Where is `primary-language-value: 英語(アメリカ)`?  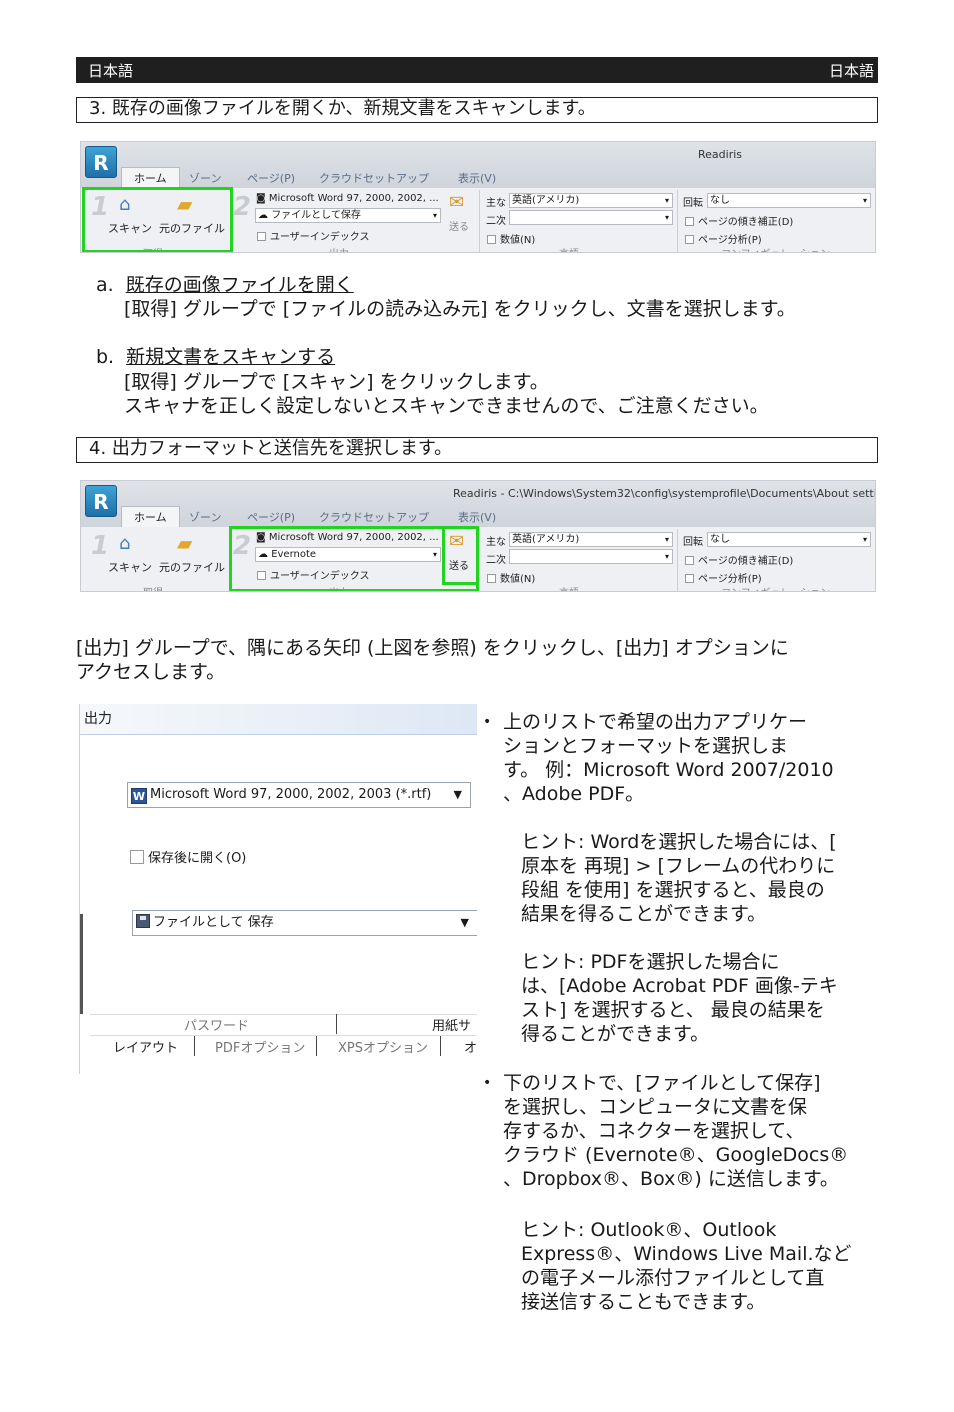
primary-language-value: 英語(アメリカ) is located at coordinates (546, 200).